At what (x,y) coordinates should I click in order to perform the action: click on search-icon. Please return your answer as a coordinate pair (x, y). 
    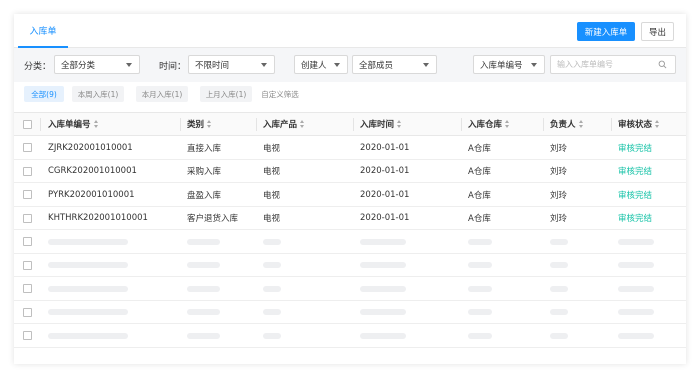
    Looking at the image, I should click on (662, 64).